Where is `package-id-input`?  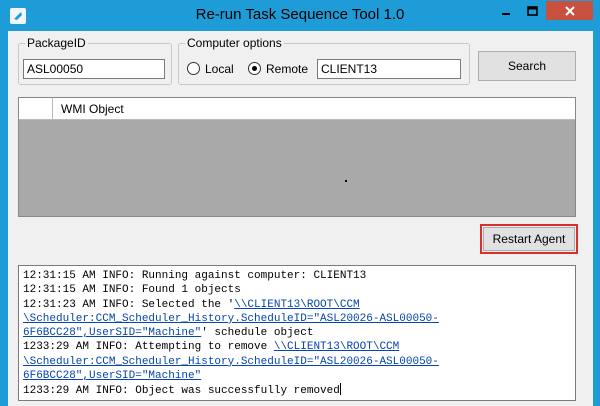 package-id-input is located at coordinates (94, 69).